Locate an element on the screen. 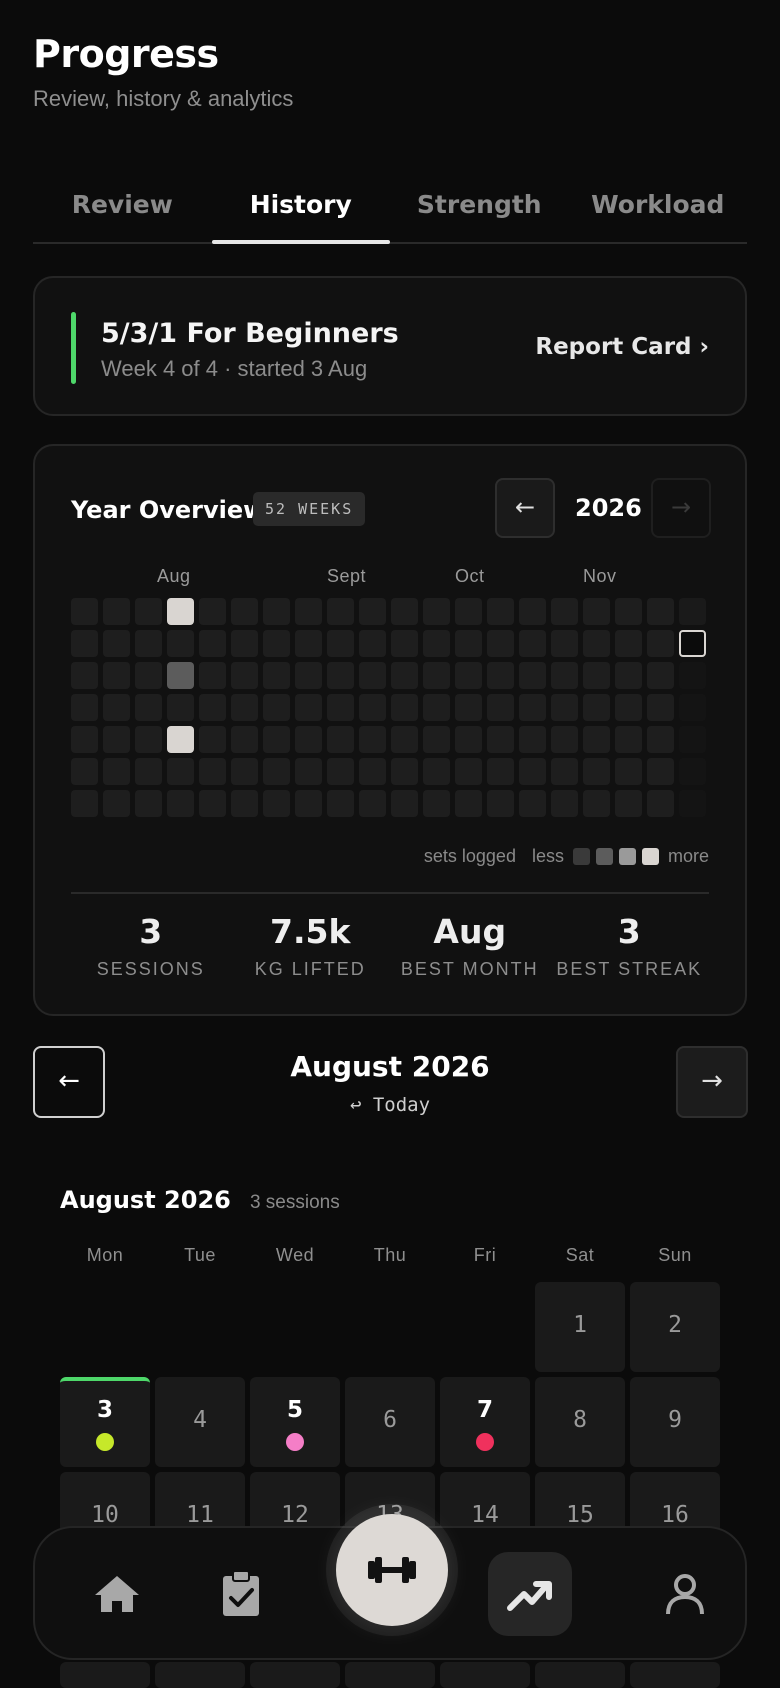 The image size is (780, 1688). progress-nav-item is located at coordinates (530, 1594).